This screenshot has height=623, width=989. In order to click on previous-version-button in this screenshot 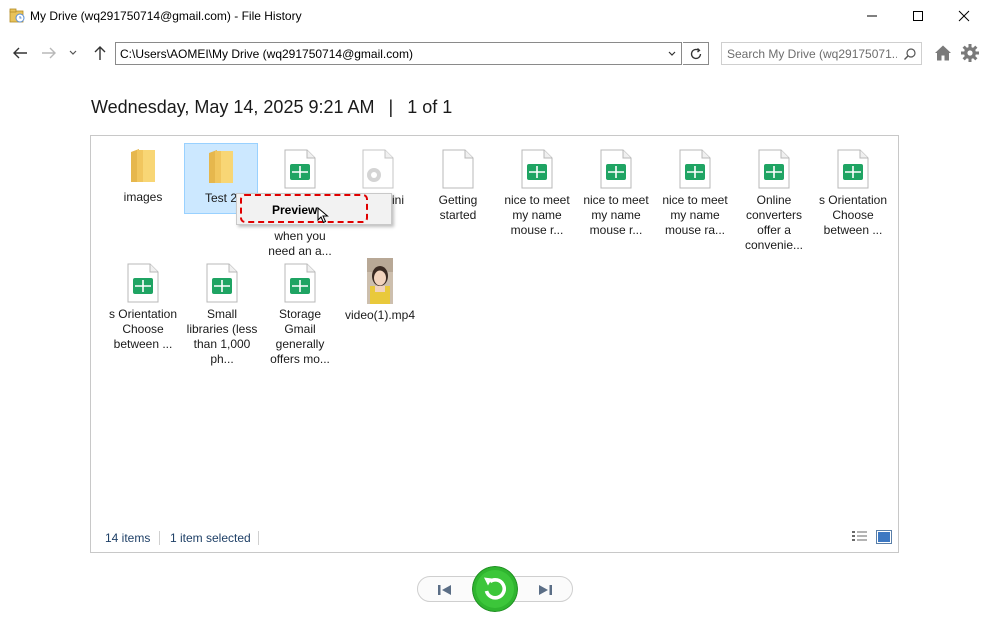, I will do `click(445, 590)`.